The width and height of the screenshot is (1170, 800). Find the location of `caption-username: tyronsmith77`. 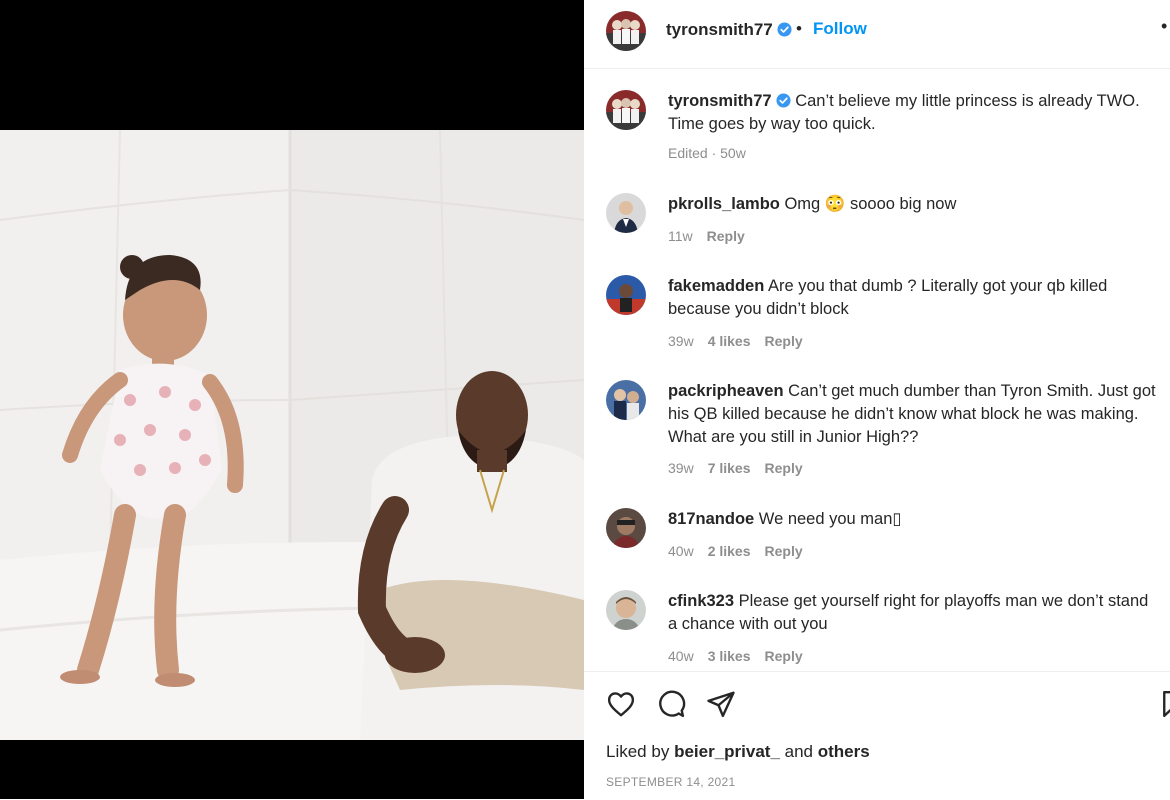

caption-username: tyronsmith77 is located at coordinates (720, 101).